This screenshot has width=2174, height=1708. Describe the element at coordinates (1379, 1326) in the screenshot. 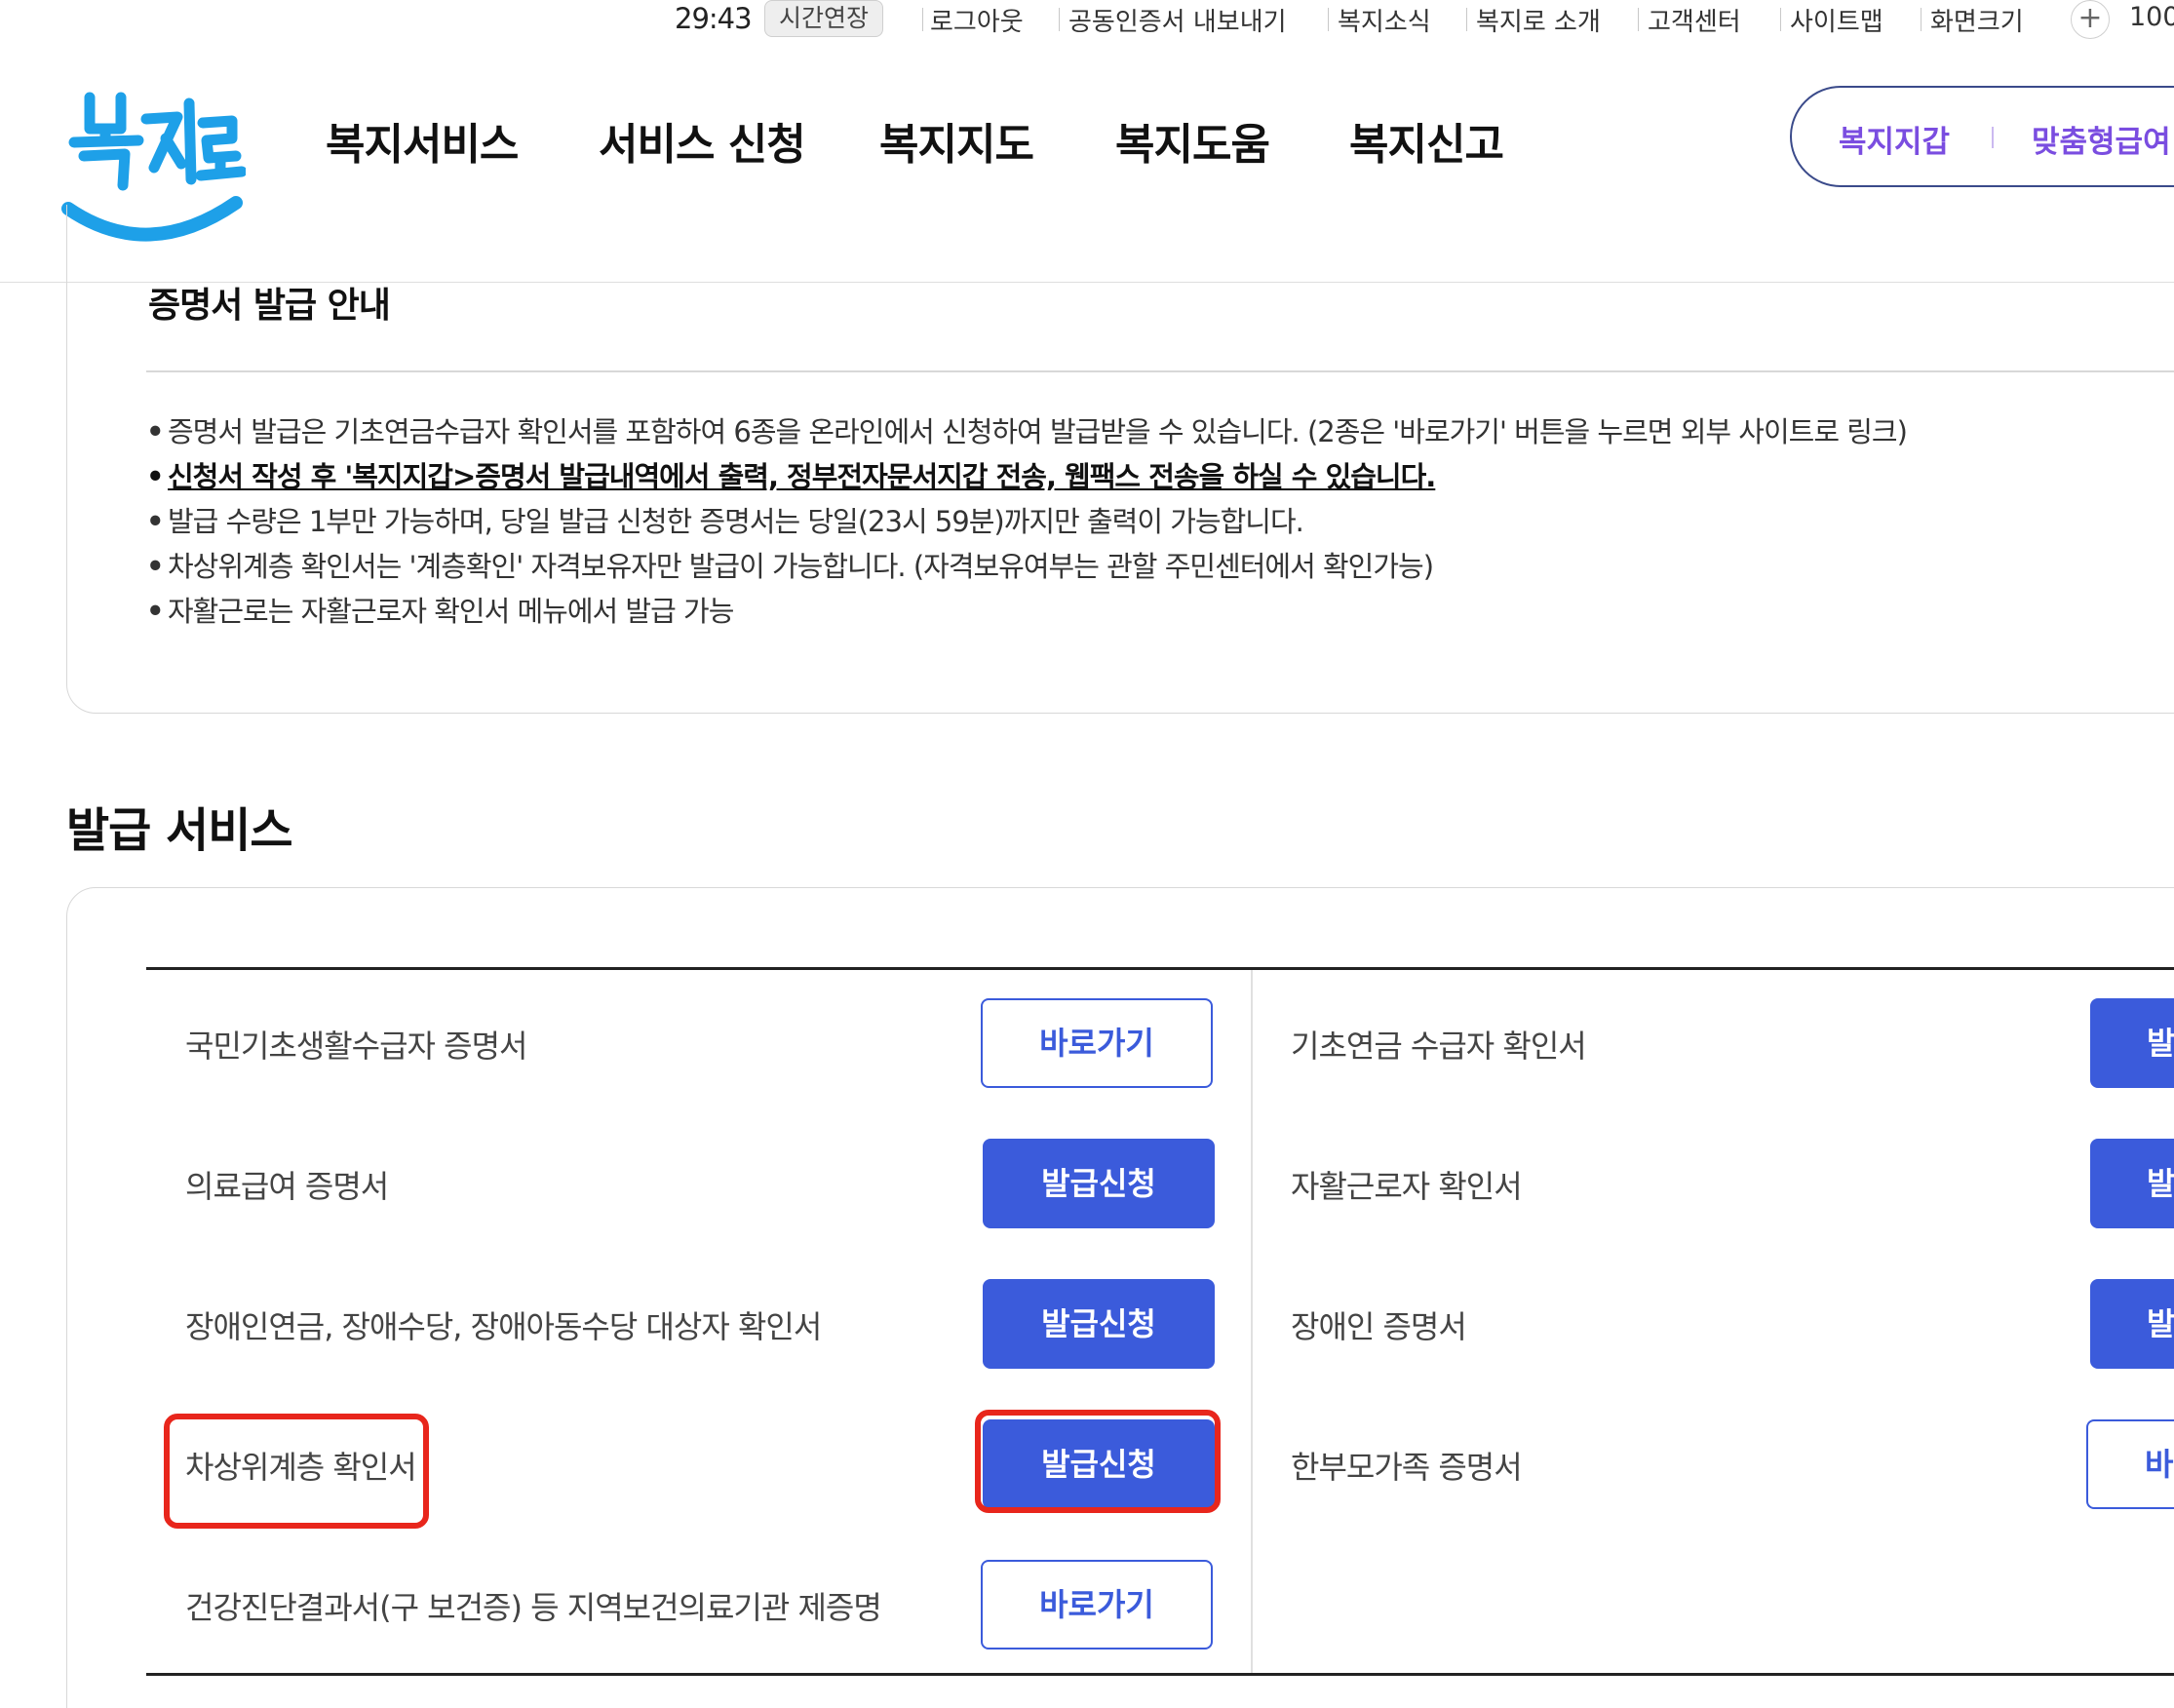

I see `service-name-disability-certificate: 장애인 증명서` at that location.